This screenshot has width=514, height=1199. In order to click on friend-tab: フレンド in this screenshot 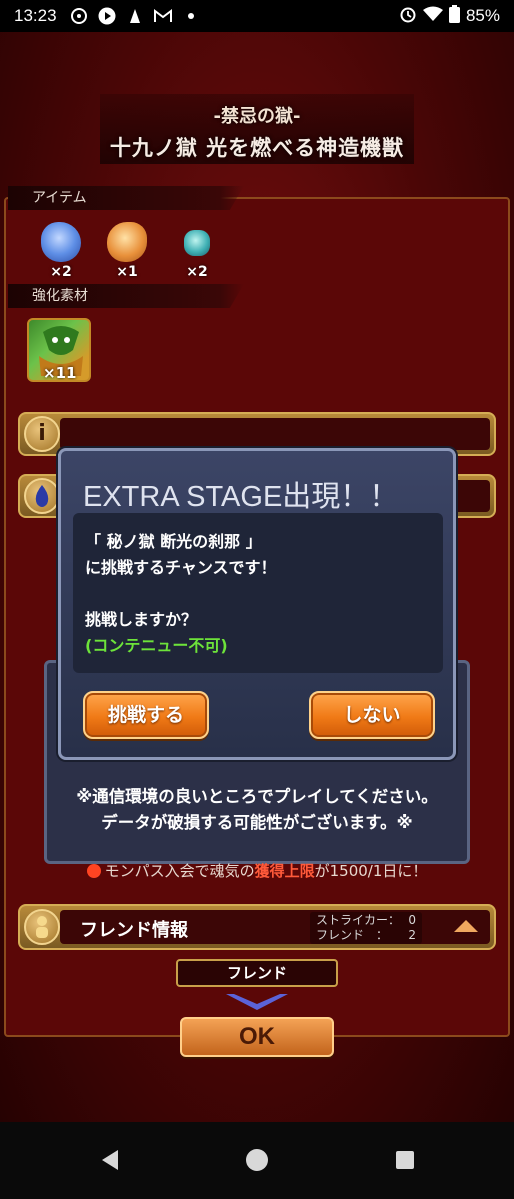, I will do `click(257, 973)`.